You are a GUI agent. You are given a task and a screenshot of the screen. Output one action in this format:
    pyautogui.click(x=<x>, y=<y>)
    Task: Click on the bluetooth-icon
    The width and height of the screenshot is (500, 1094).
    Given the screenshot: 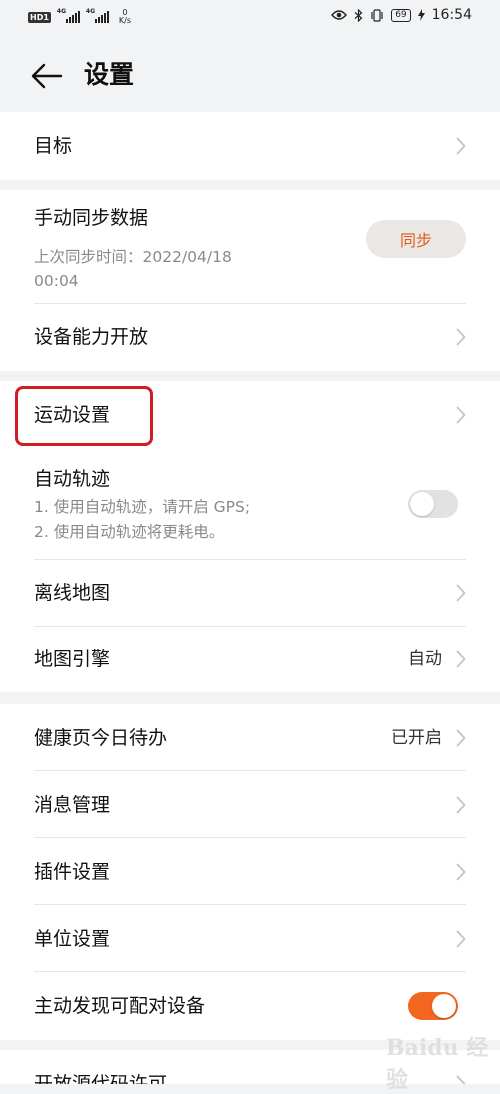 What is the action you would take?
    pyautogui.click(x=358, y=15)
    